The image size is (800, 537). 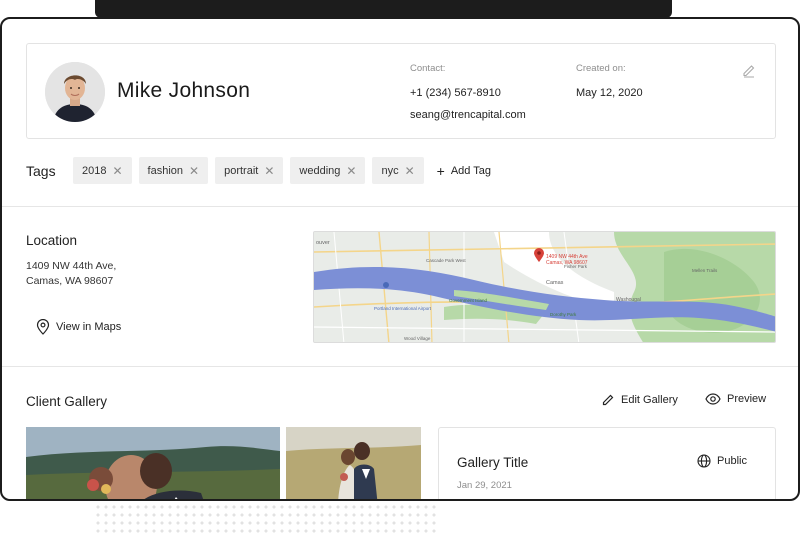 What do you see at coordinates (70, 281) in the screenshot?
I see `address-line-2: Camas, WA 98607` at bounding box center [70, 281].